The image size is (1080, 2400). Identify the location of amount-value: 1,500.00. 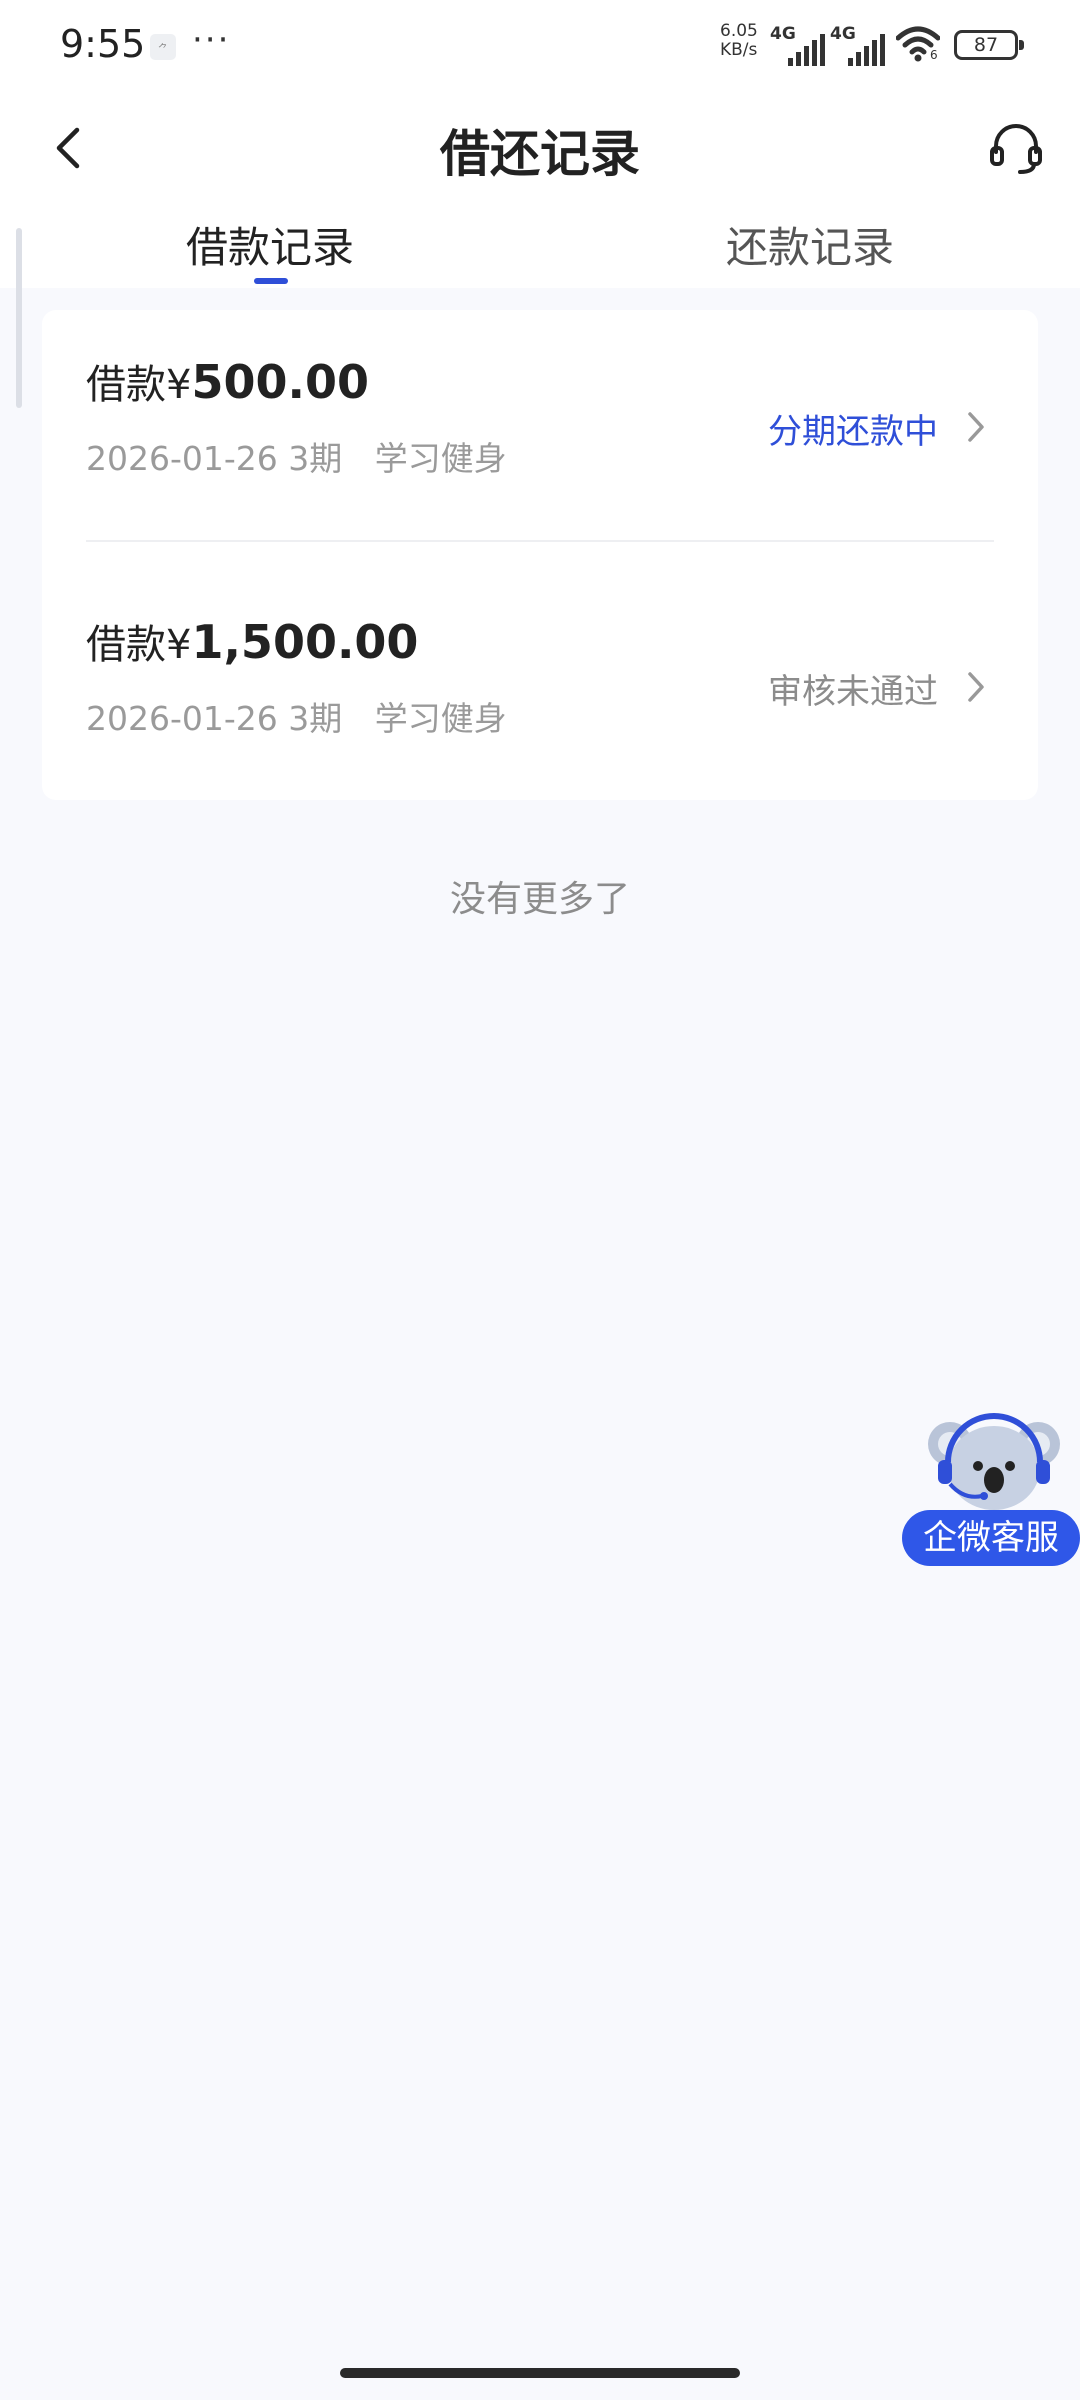
(305, 642).